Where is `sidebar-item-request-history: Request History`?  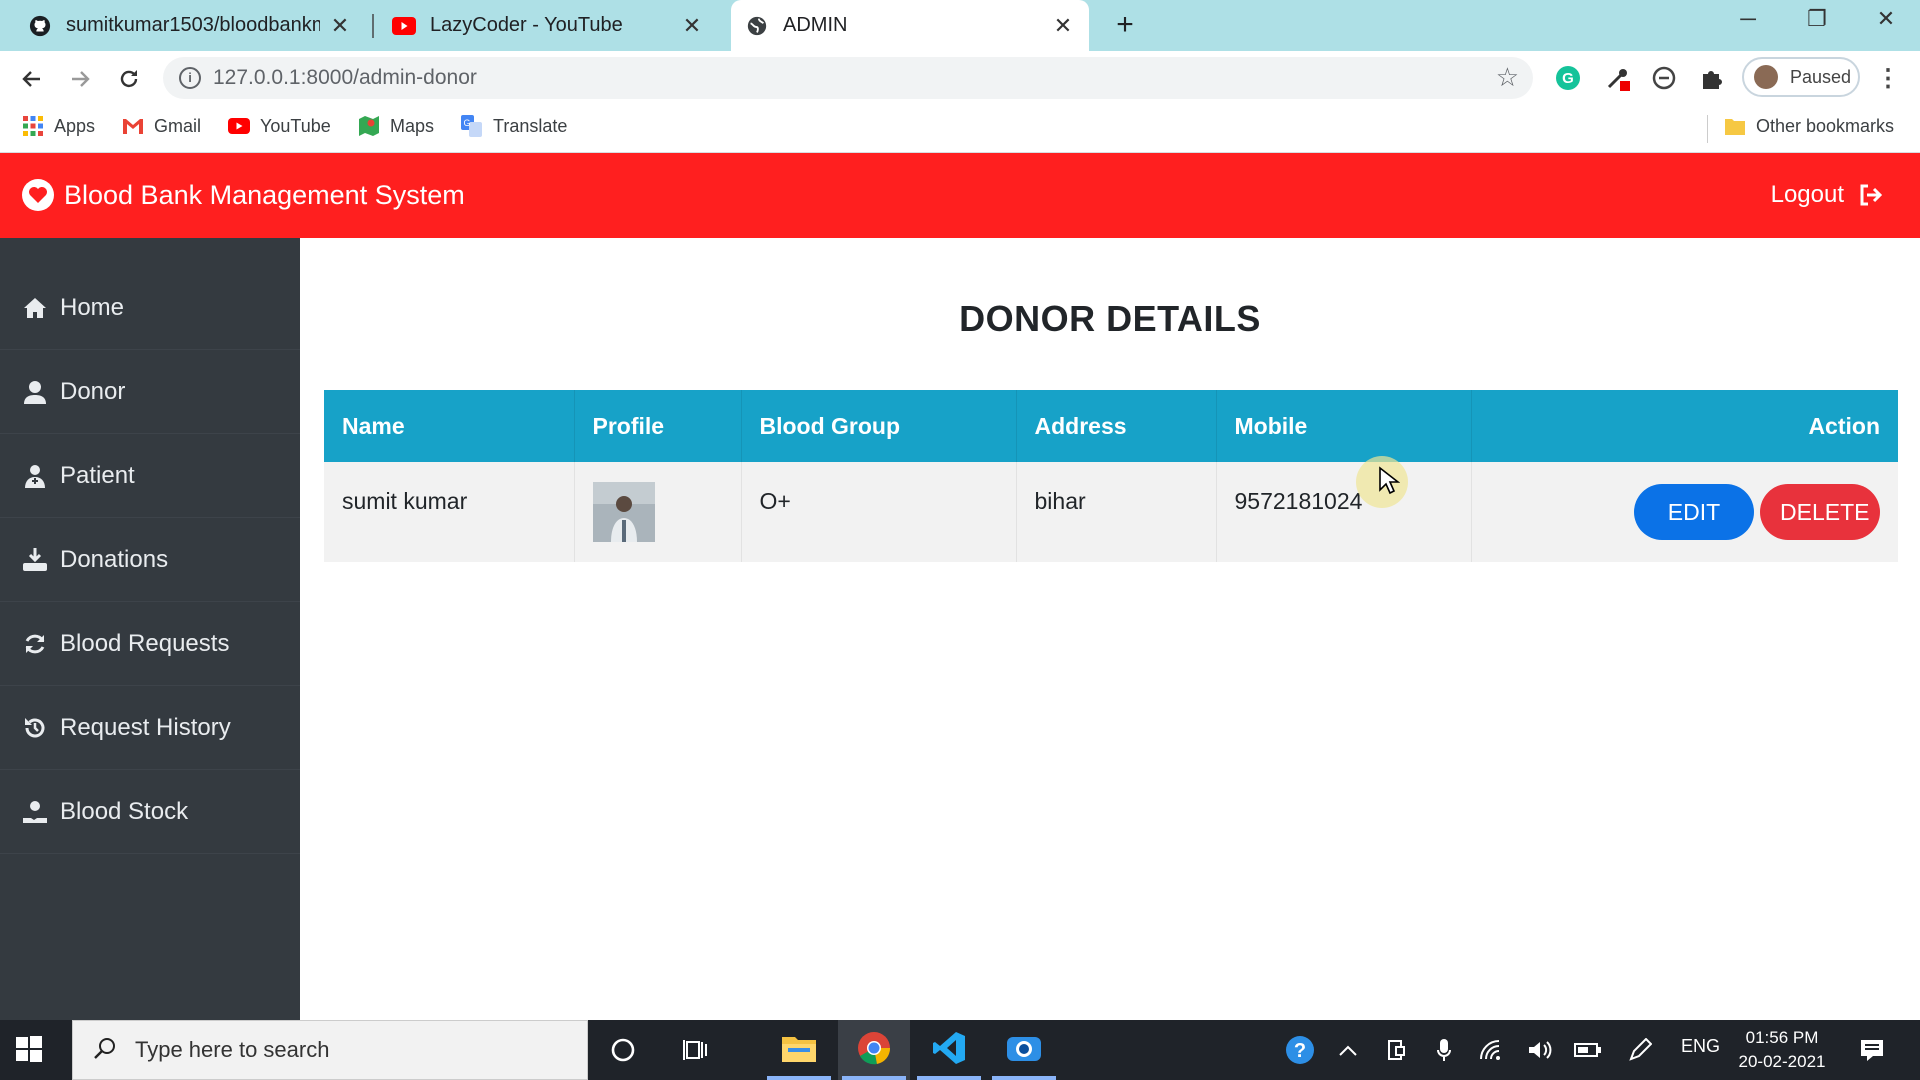
sidebar-item-request-history: Request History is located at coordinates (150, 728).